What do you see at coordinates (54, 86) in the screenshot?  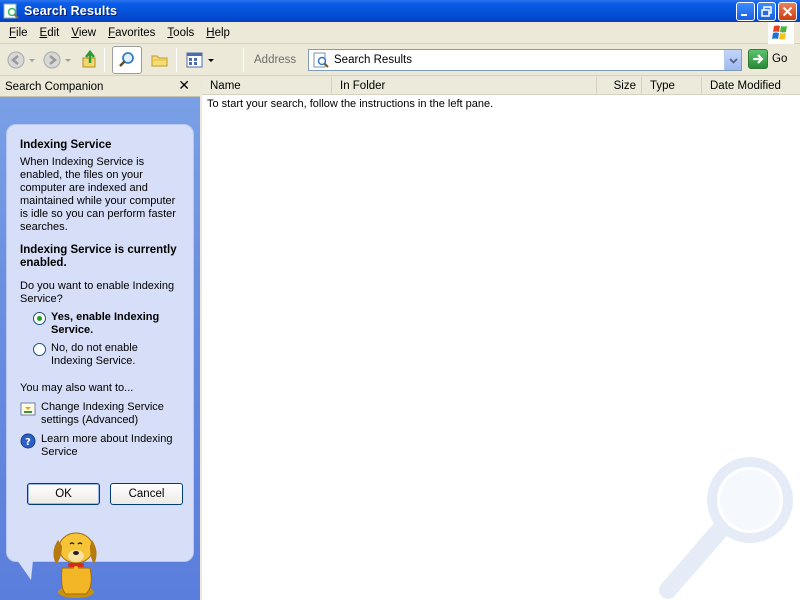 I see `search-companion-title: Search Companion` at bounding box center [54, 86].